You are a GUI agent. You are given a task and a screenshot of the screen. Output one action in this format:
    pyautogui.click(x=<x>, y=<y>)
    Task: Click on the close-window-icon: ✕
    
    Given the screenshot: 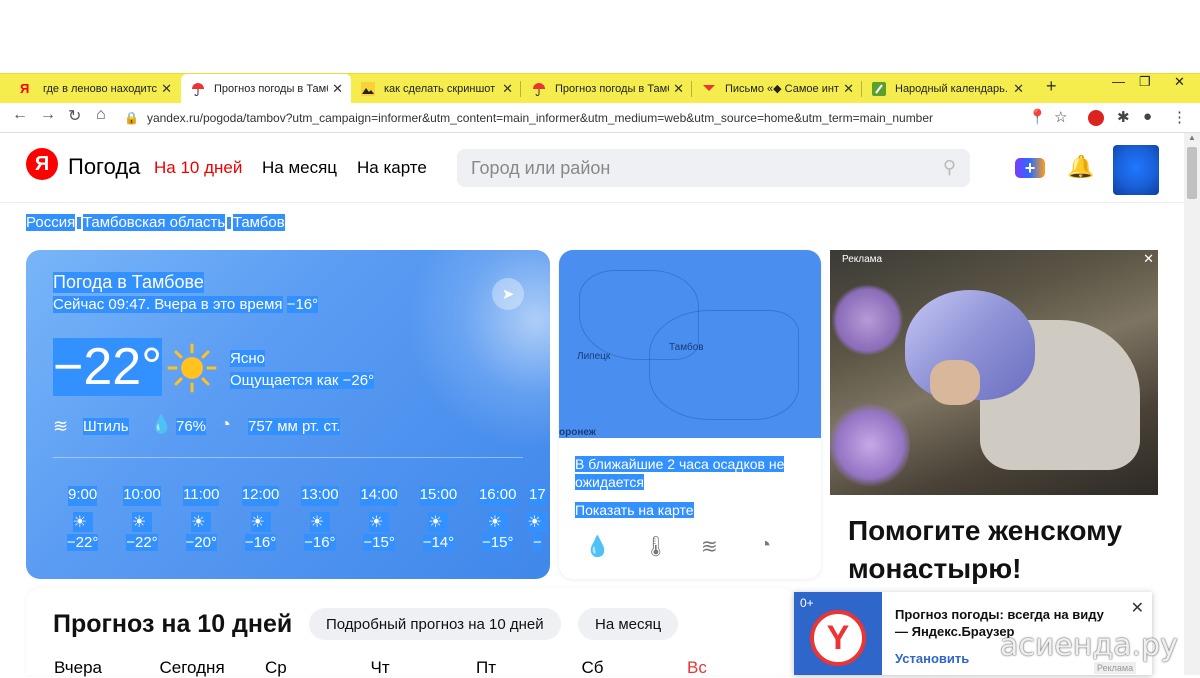 What is the action you would take?
    pyautogui.click(x=1179, y=82)
    